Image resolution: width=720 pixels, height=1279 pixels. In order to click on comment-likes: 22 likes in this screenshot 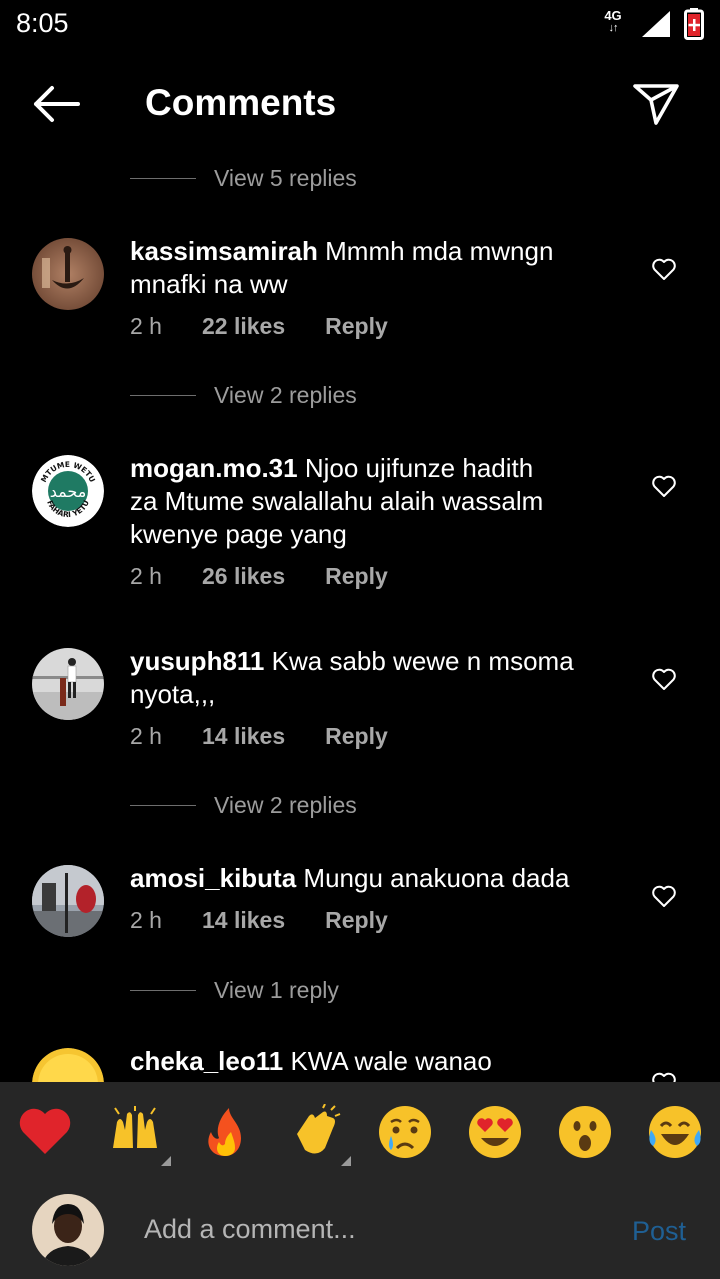, I will do `click(243, 326)`.